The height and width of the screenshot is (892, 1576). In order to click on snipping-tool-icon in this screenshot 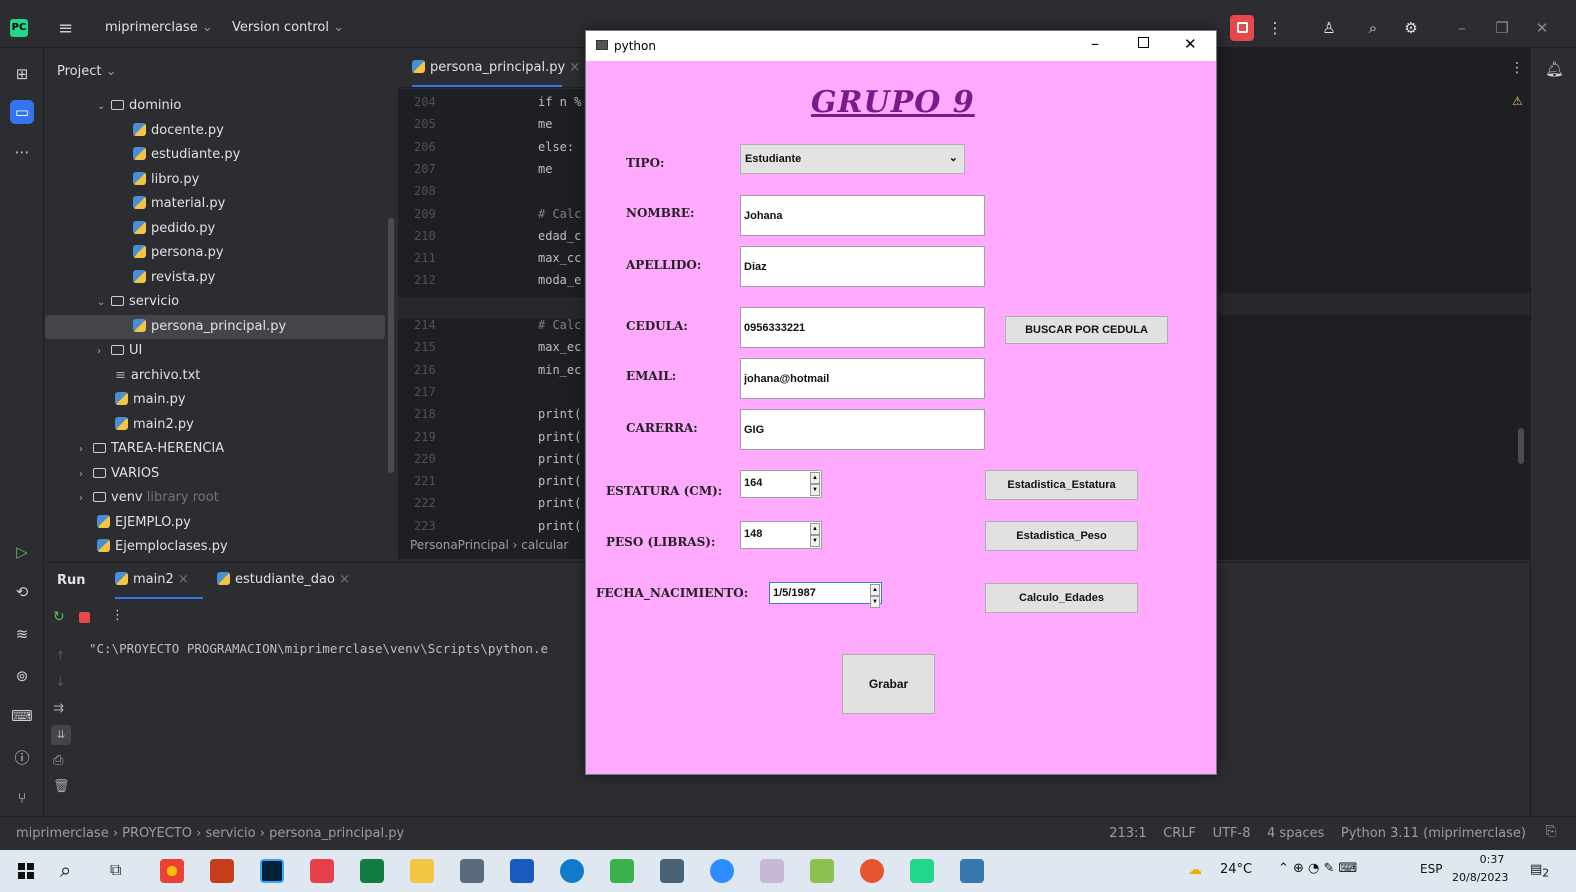, I will do `click(622, 871)`.